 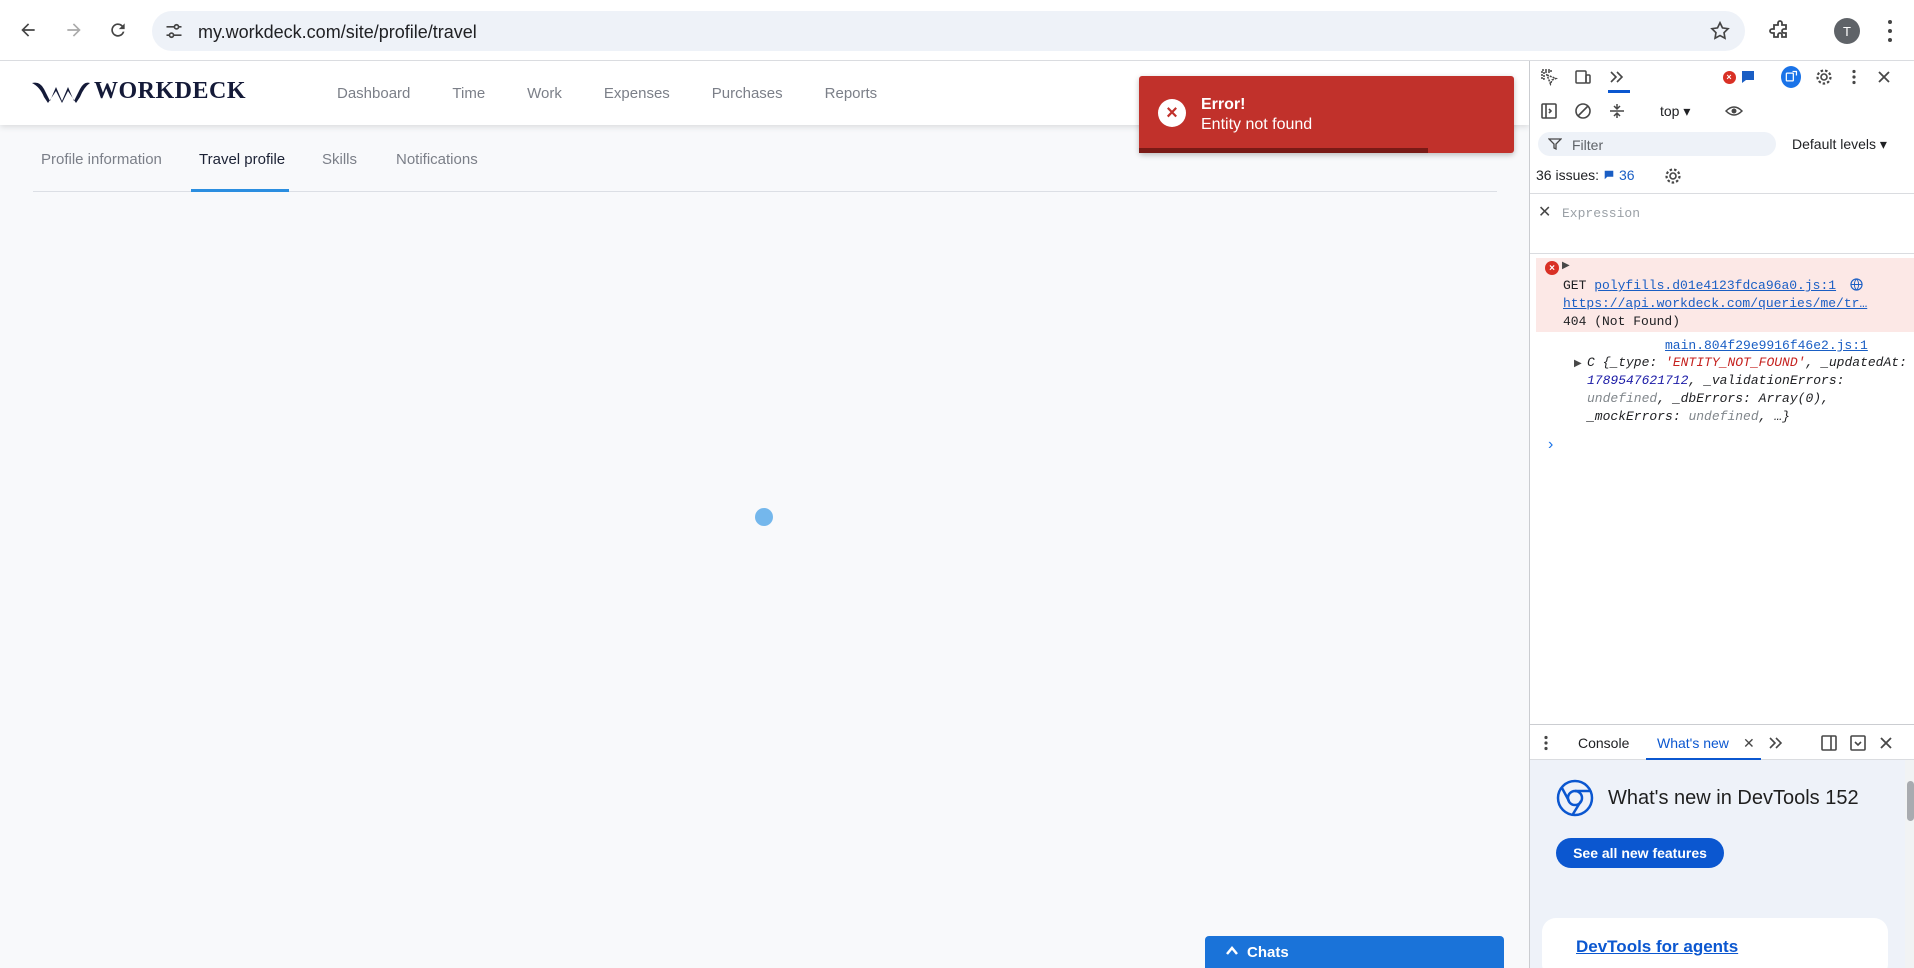 What do you see at coordinates (1886, 743) in the screenshot?
I see `close-drawer-icon` at bounding box center [1886, 743].